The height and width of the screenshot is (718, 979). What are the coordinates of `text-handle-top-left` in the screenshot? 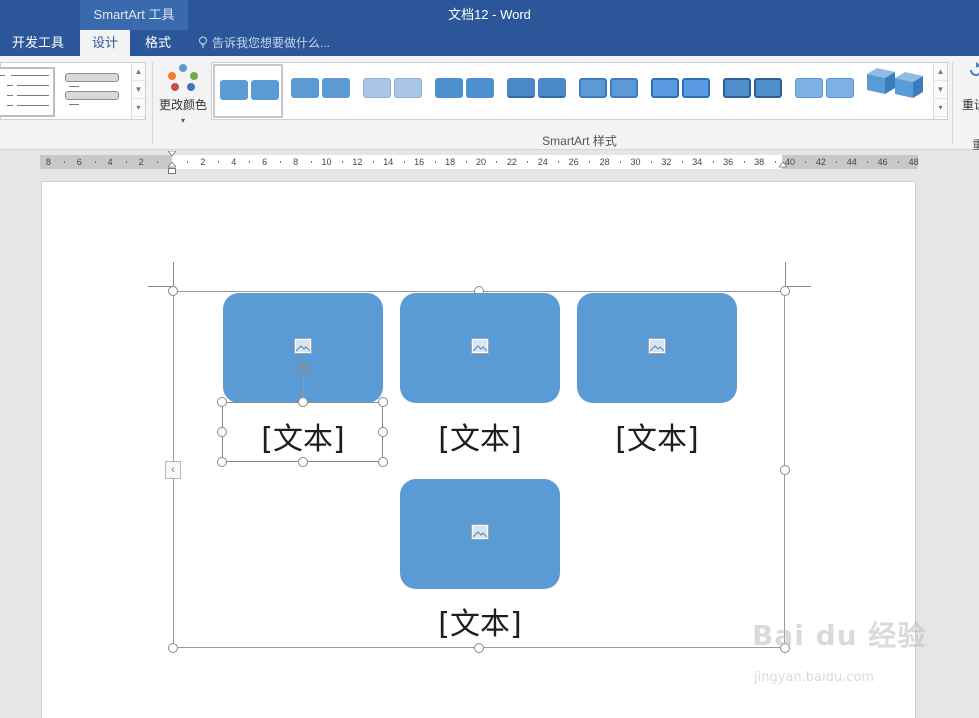 It's located at (222, 402).